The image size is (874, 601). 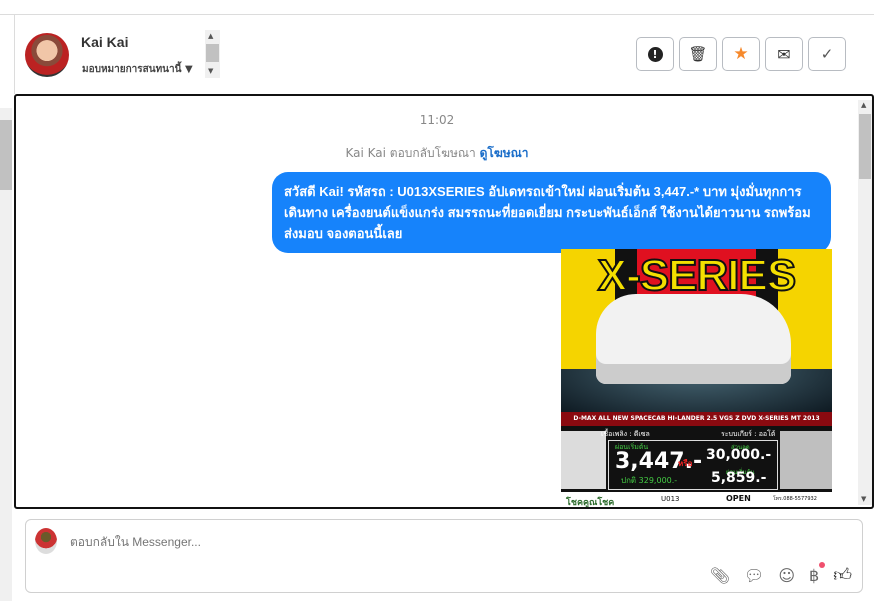 What do you see at coordinates (685, 463) in the screenshot?
I see `or-text: หรือ` at bounding box center [685, 463].